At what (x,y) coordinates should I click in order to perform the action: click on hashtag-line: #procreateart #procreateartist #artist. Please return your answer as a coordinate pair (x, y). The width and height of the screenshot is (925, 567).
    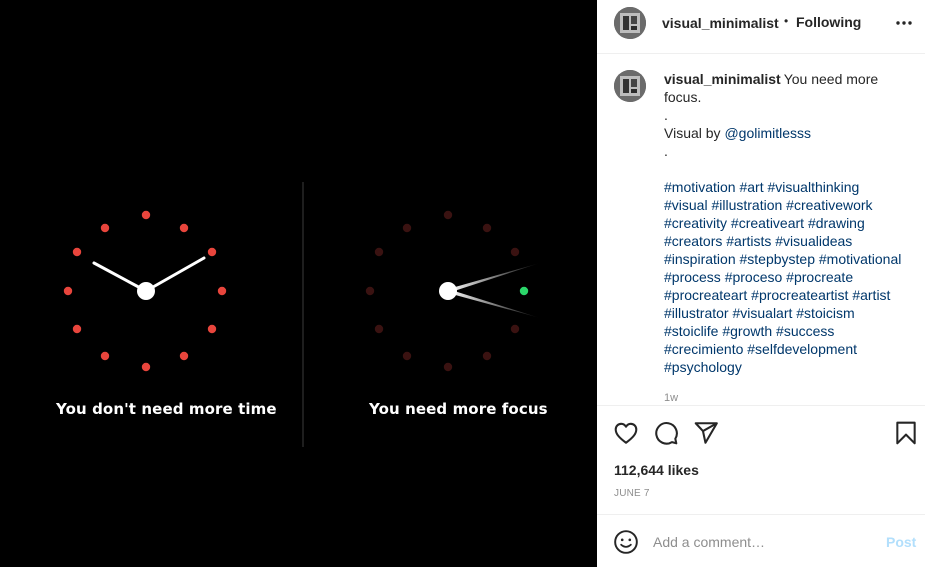
    Looking at the image, I should click on (786, 295).